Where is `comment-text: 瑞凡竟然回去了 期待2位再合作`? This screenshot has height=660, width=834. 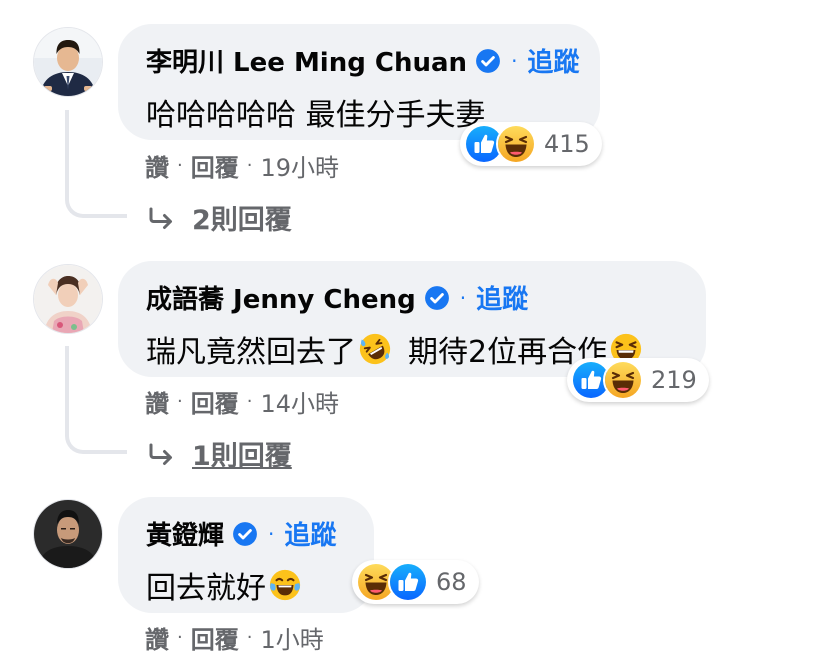 comment-text: 瑞凡竟然回去了 期待2位再合作 is located at coordinates (395, 349).